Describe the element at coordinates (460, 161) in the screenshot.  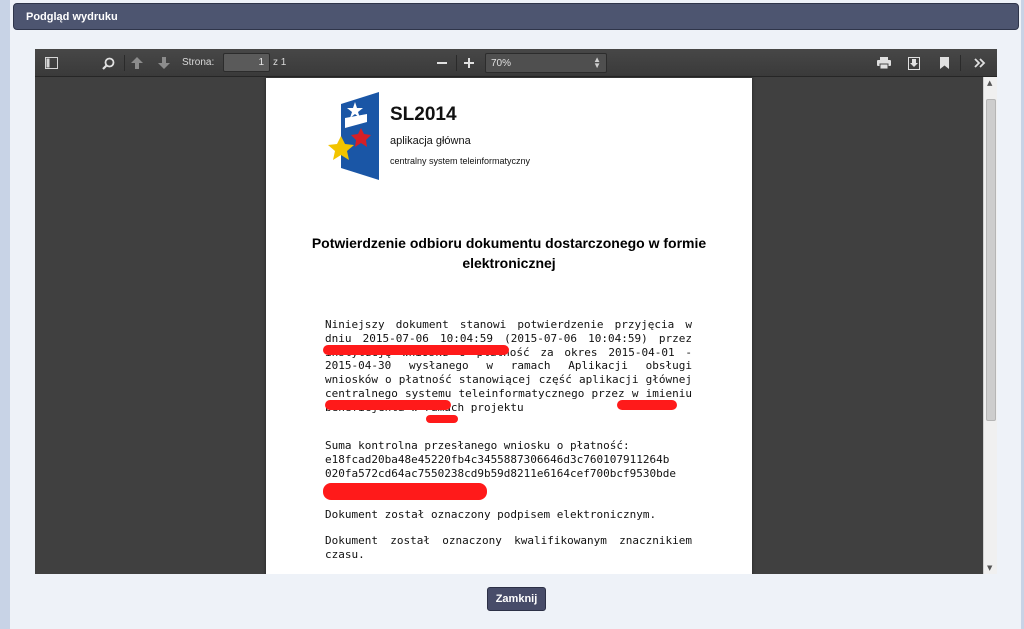
I see `brand-tagline: centralny system teleinformatyczny` at that location.